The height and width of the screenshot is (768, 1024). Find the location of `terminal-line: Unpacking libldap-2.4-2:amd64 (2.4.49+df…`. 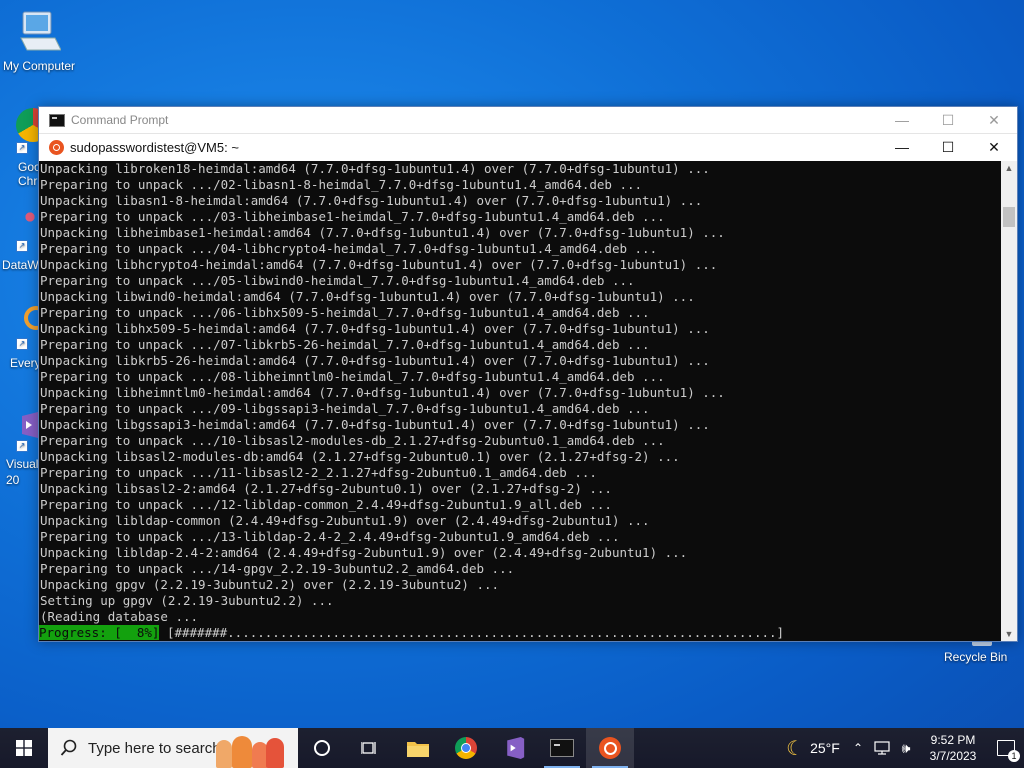

terminal-line: Unpacking libldap-2.4-2:amd64 (2.4.49+df… is located at coordinates (364, 552).